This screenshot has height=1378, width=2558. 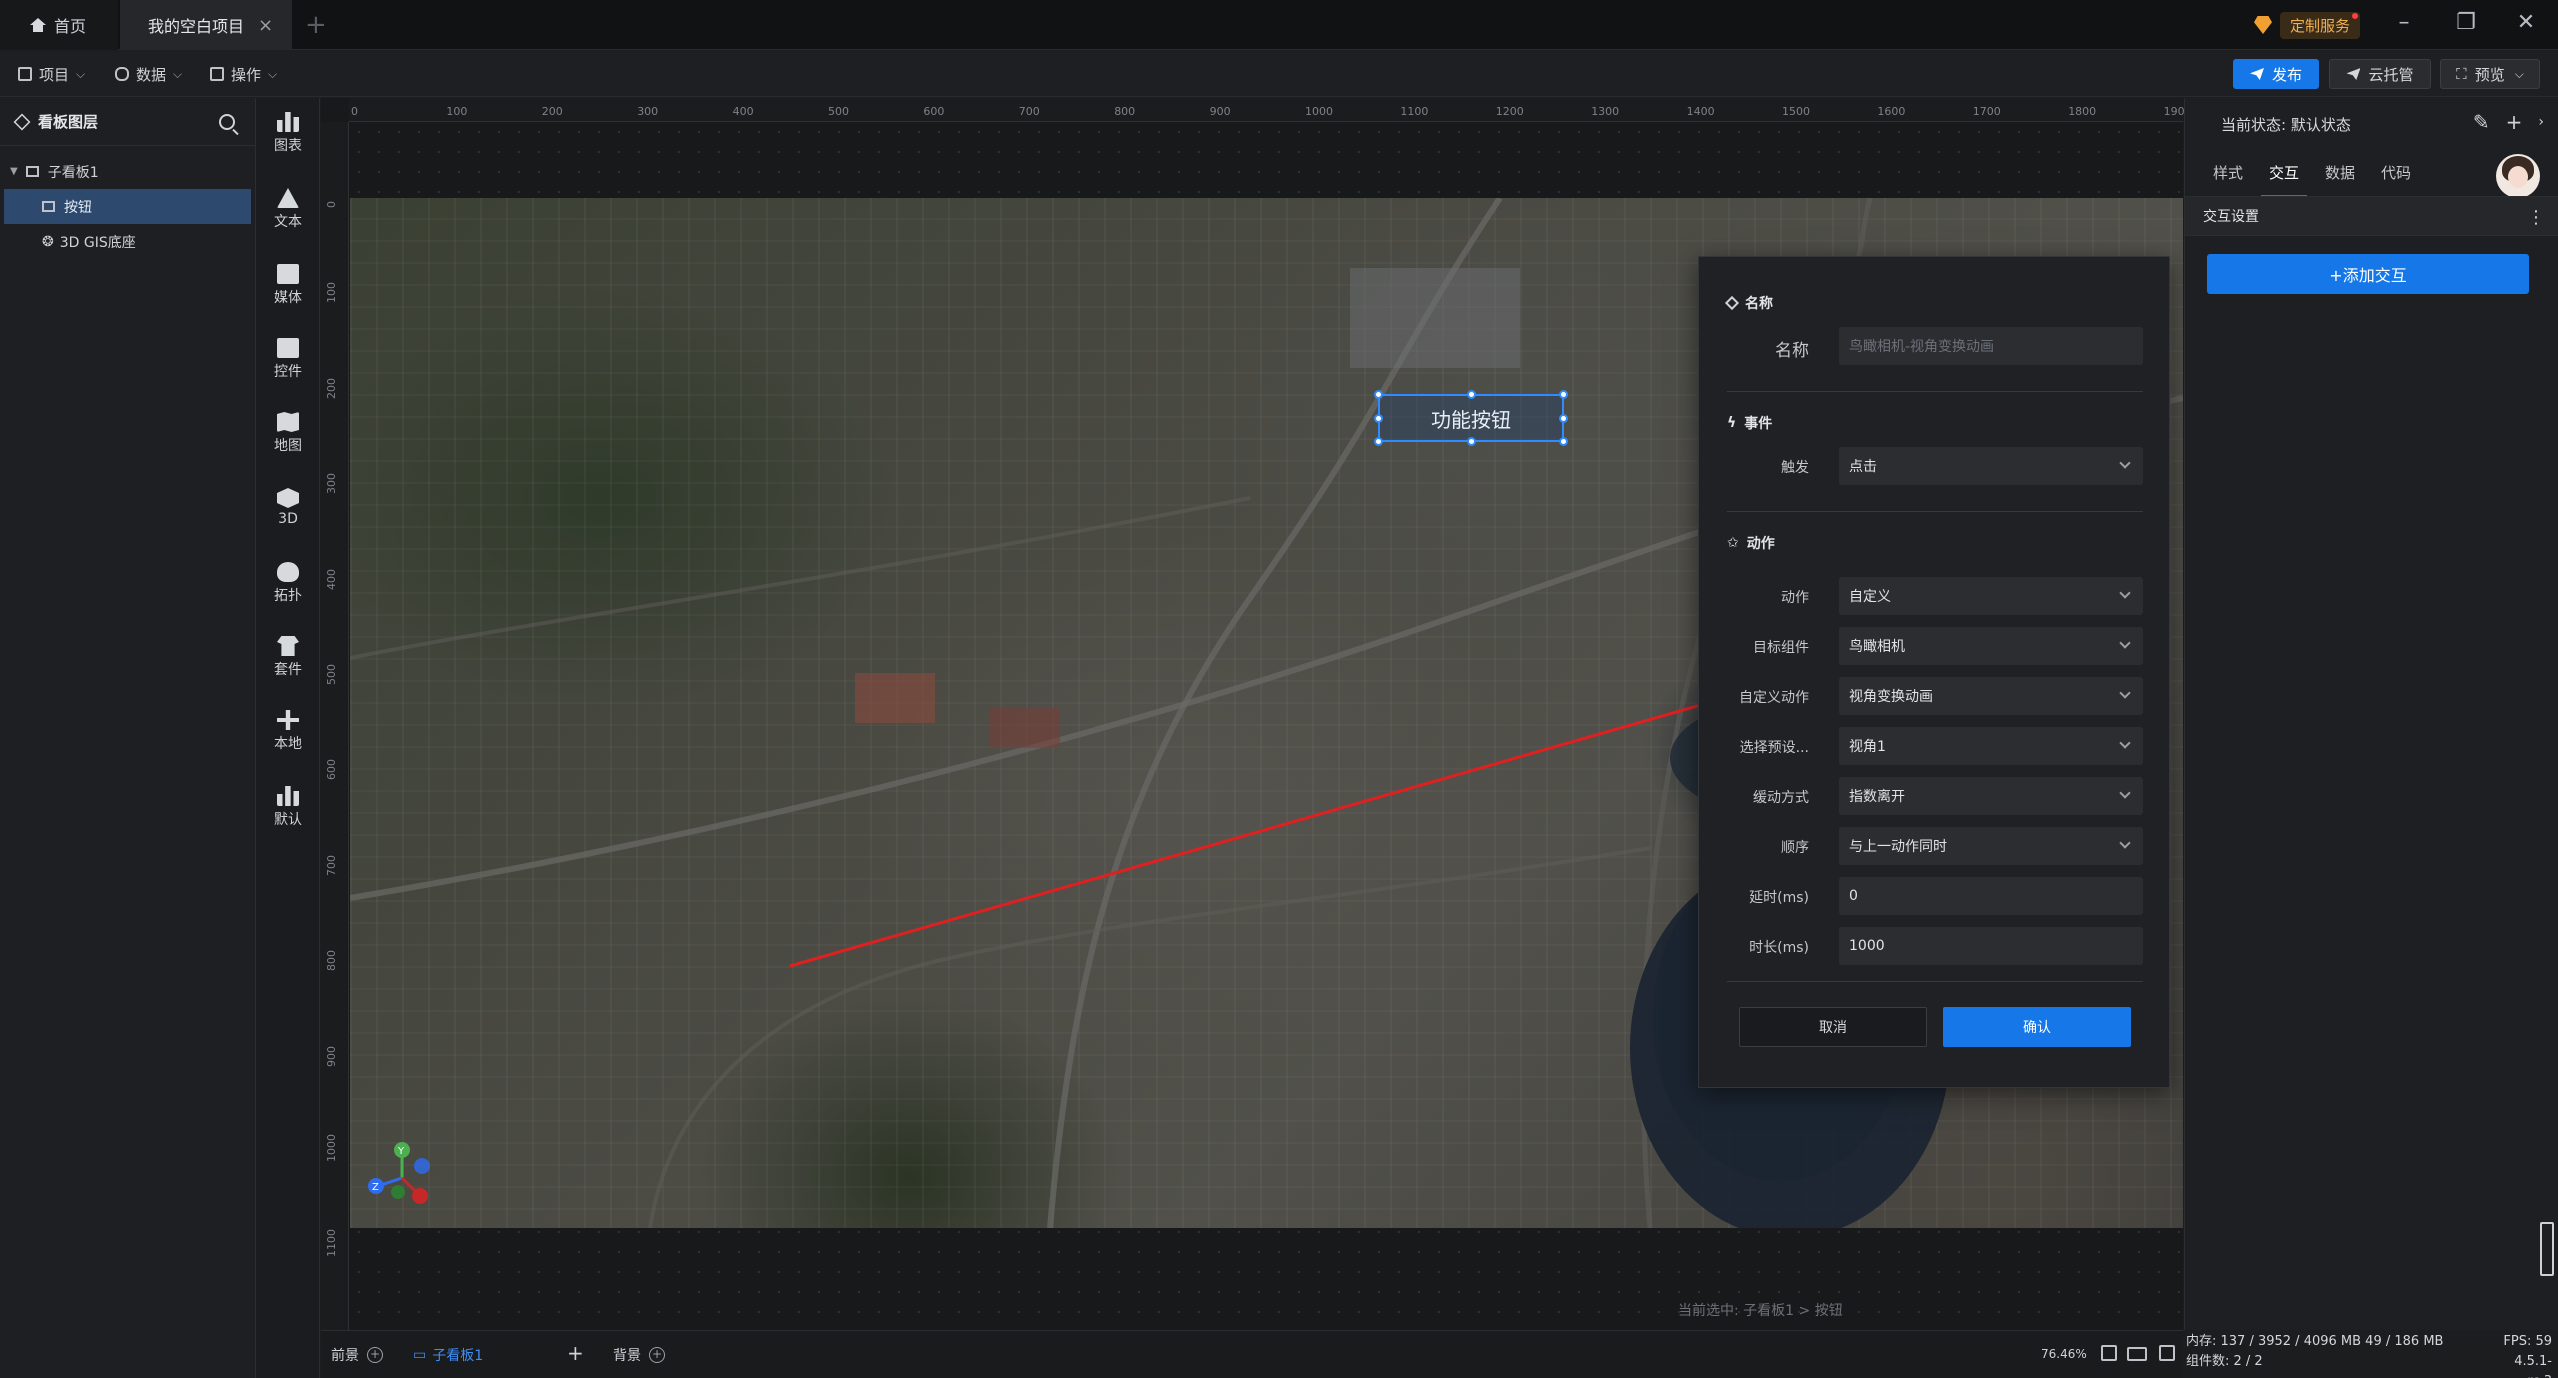 What do you see at coordinates (2526, 22) in the screenshot?
I see `window-close-icon: ✕` at bounding box center [2526, 22].